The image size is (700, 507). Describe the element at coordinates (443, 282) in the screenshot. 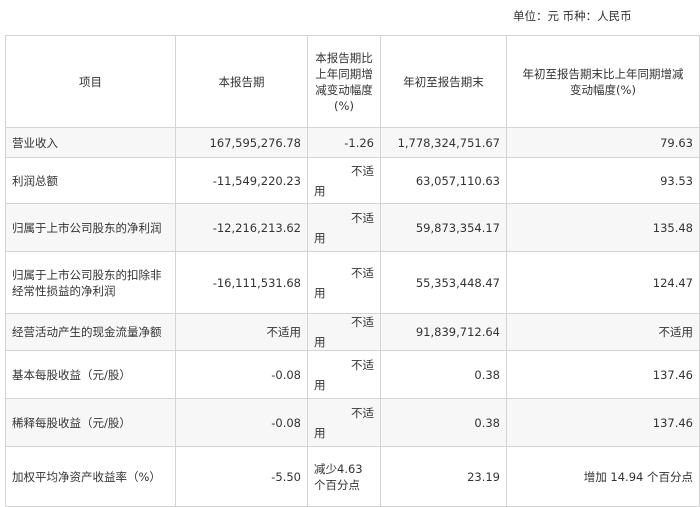

I see `cell-ytd: 55,353,448.47` at that location.